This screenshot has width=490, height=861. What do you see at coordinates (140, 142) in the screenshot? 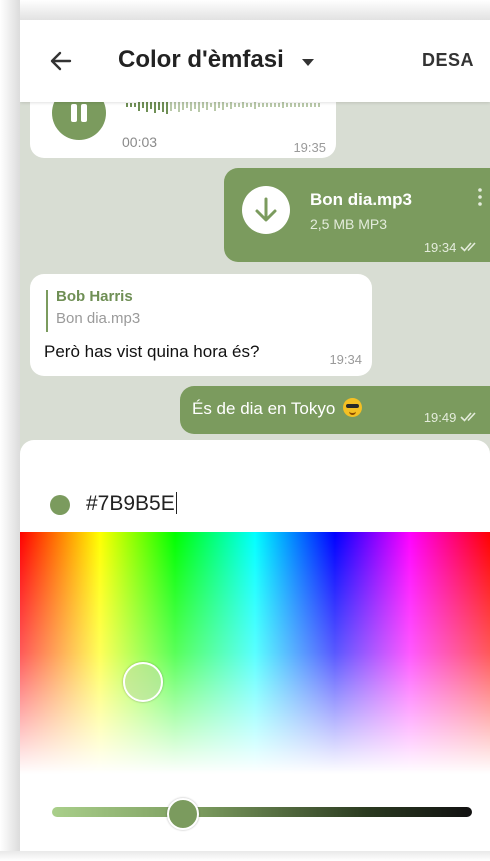
I see `voice-duration: 00:03` at bounding box center [140, 142].